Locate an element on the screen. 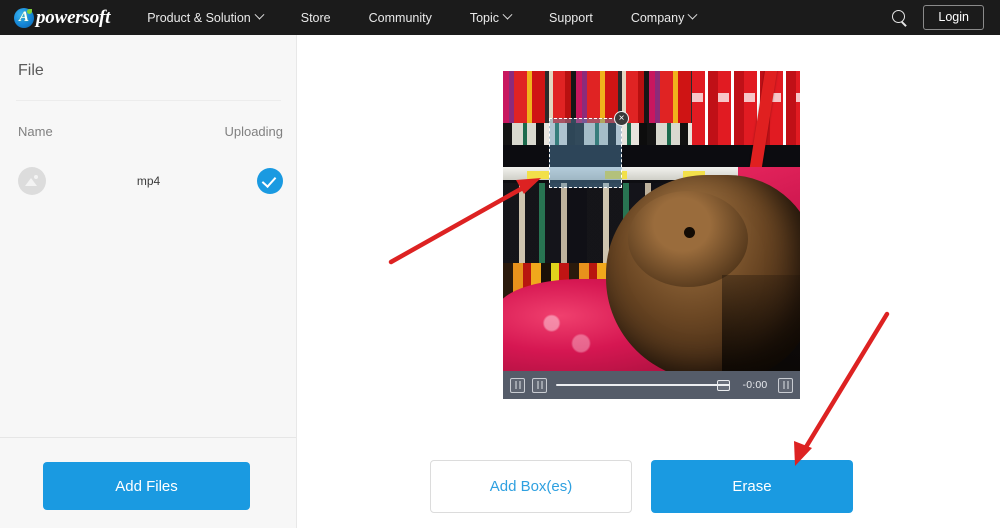 This screenshot has height=528, width=1000. nav-item-label: Support is located at coordinates (571, 17).